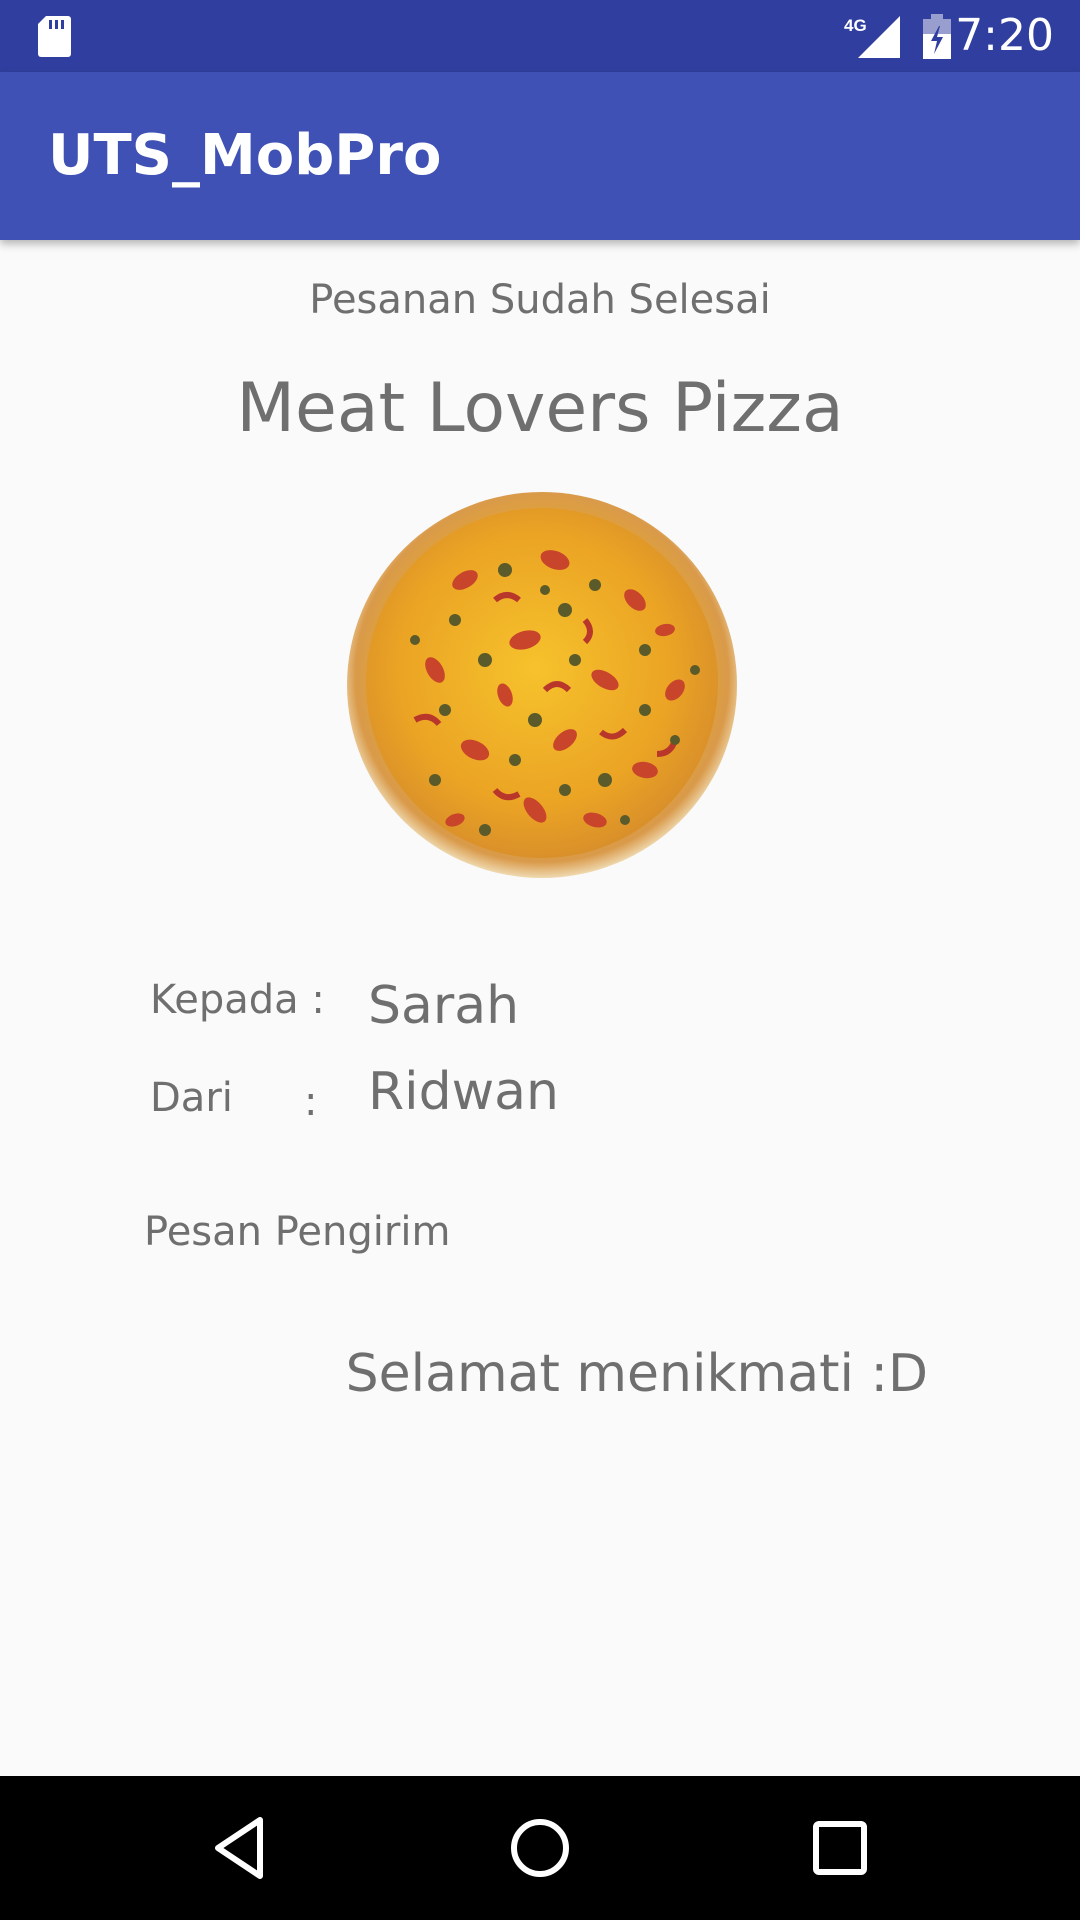 The height and width of the screenshot is (1920, 1080). Describe the element at coordinates (872, 37) in the screenshot. I see `signal-4g-icon: 4G` at that location.